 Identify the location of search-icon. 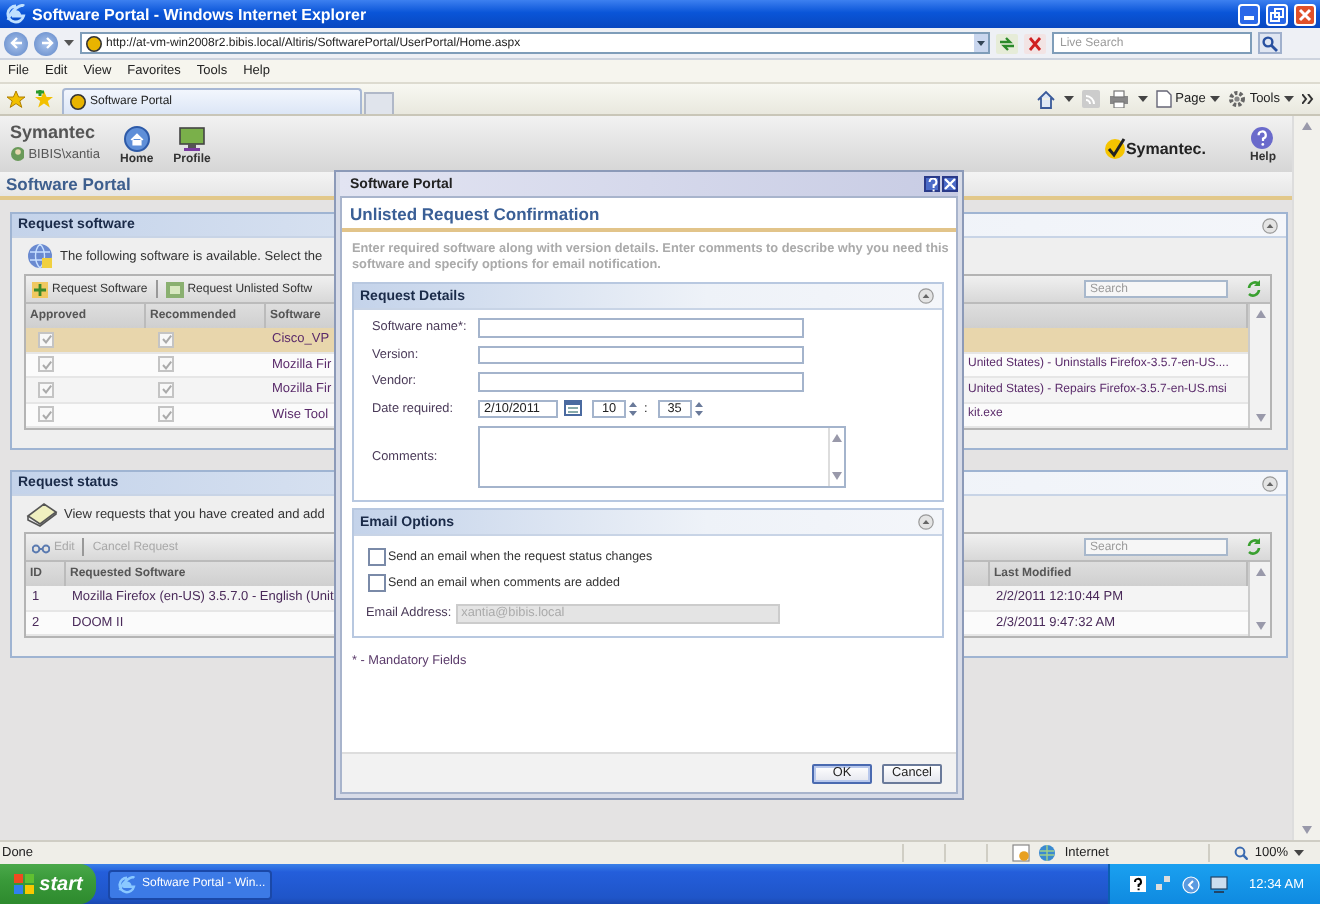
(1270, 43).